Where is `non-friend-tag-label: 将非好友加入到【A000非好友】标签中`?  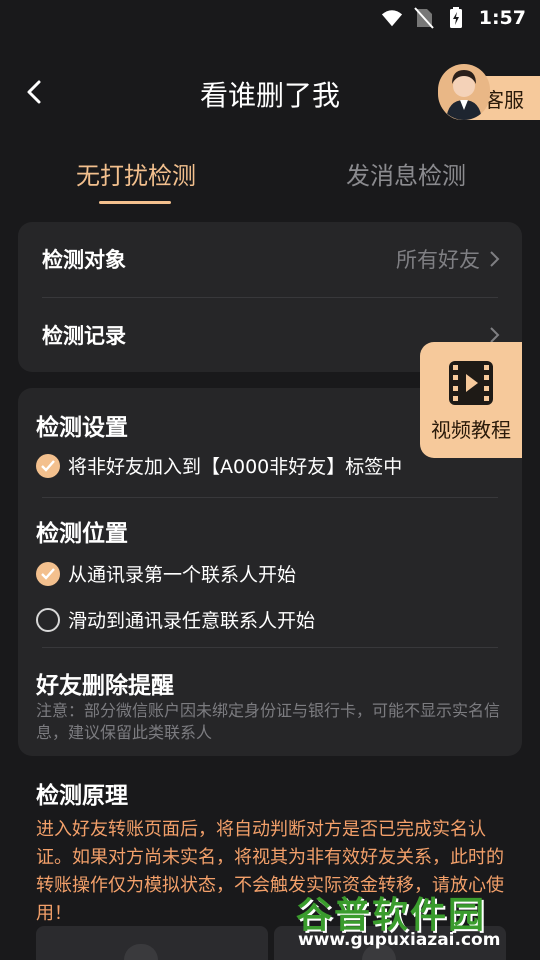
non-friend-tag-label: 将非好友加入到【A000非好友】标签中 is located at coordinates (235, 467).